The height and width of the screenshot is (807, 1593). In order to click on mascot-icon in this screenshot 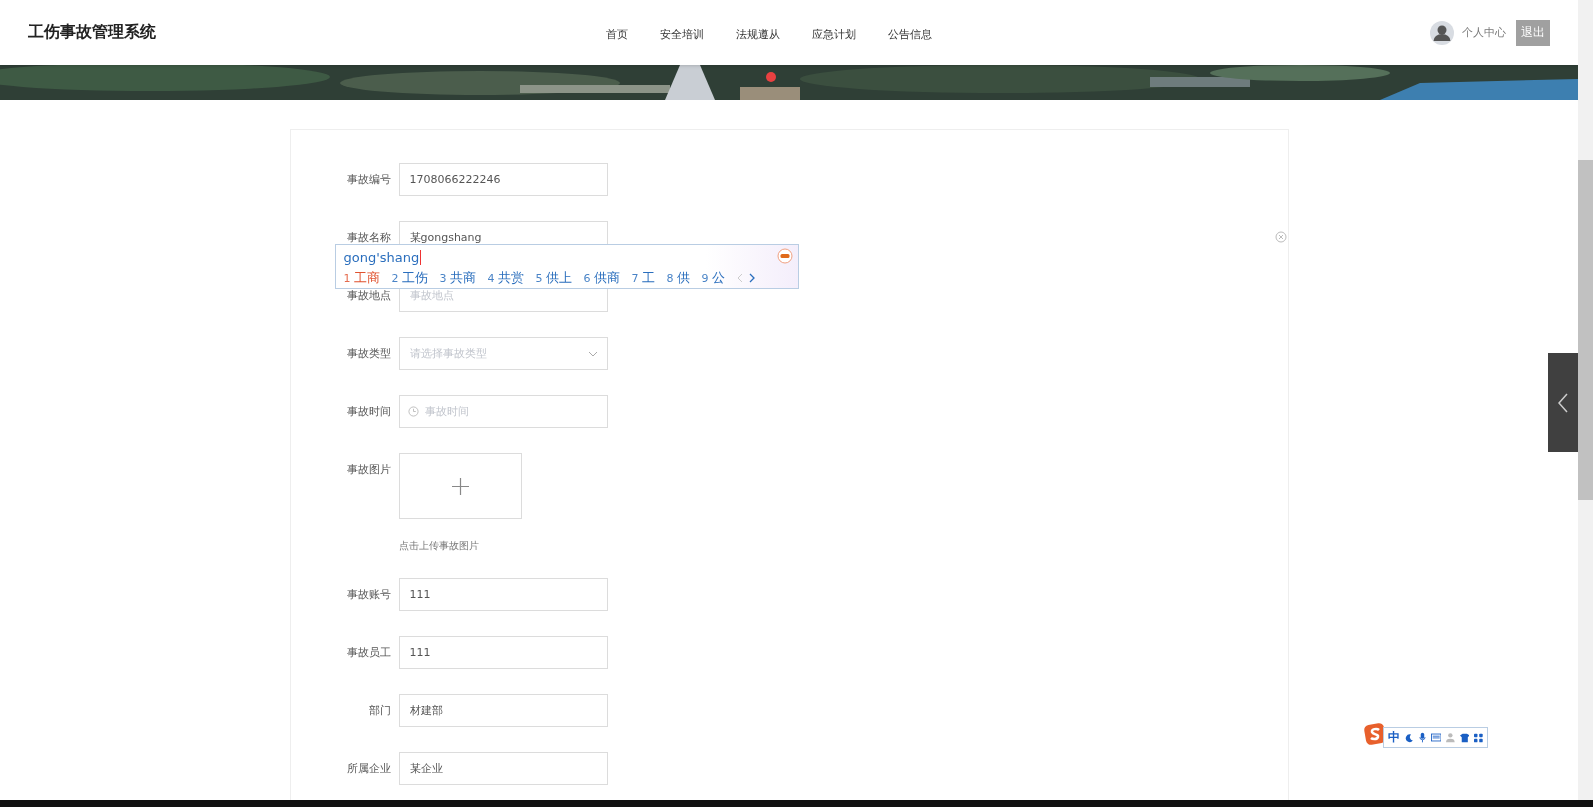, I will do `click(784, 256)`.